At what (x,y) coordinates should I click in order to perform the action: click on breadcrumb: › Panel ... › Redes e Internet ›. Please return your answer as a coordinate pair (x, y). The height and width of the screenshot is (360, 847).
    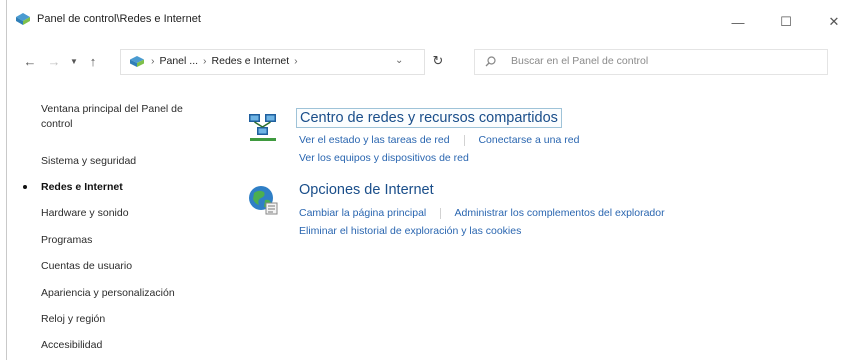
    Looking at the image, I should click on (224, 61).